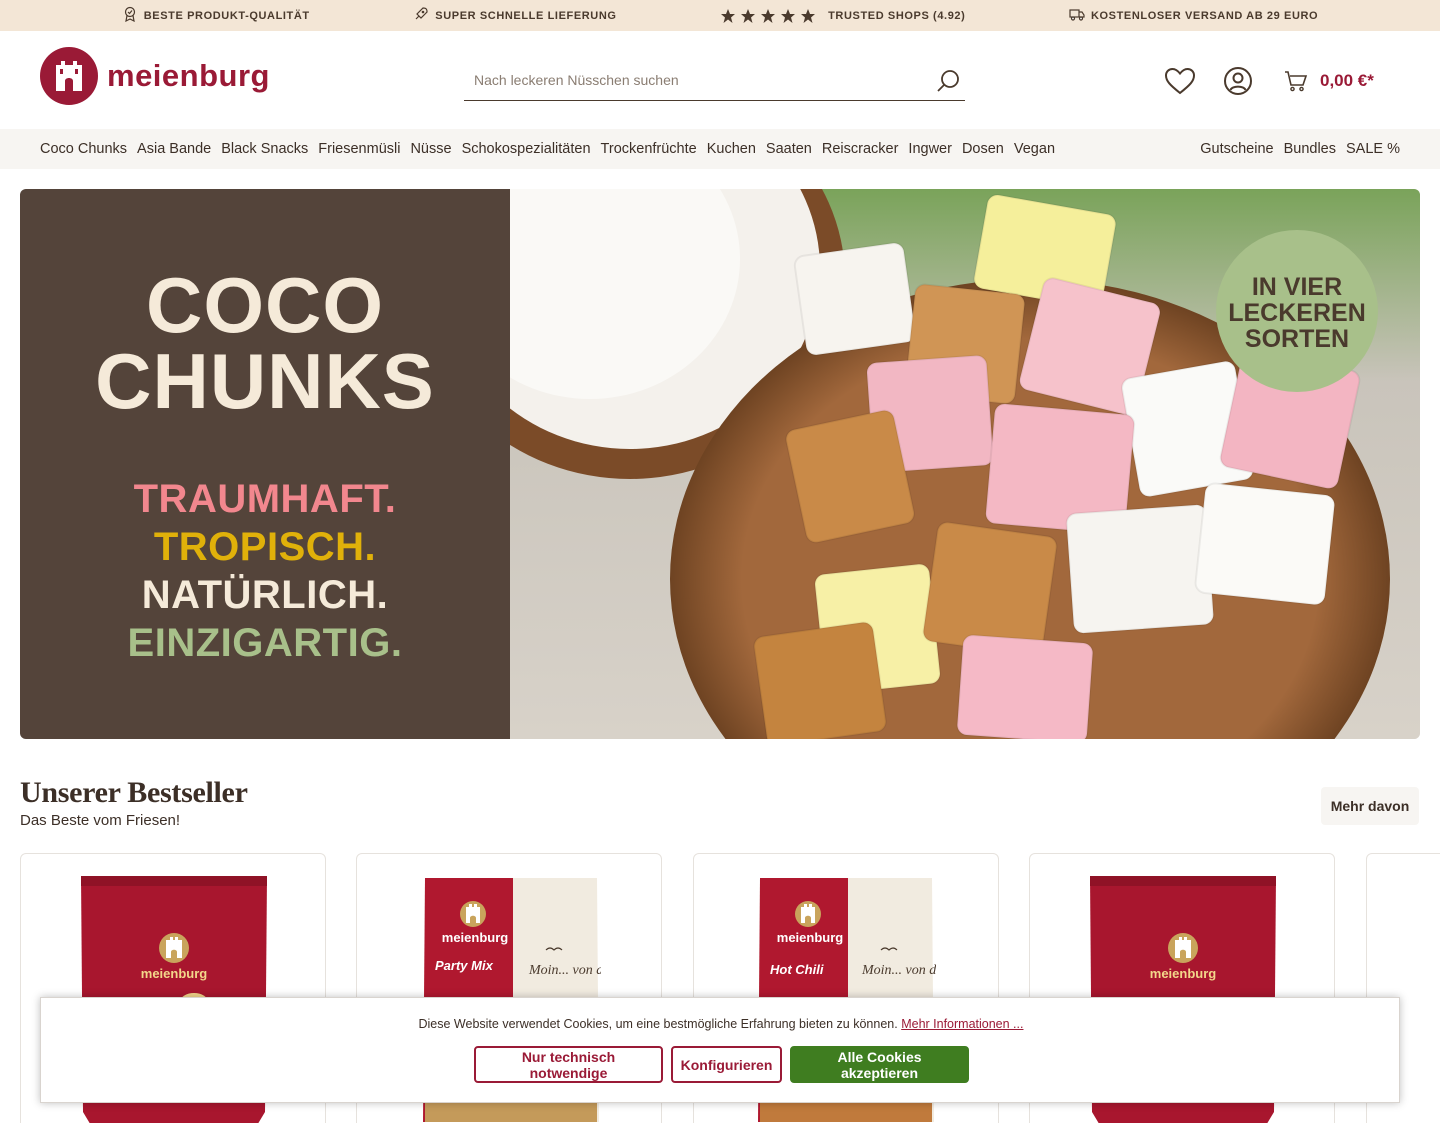 The width and height of the screenshot is (1440, 1123). What do you see at coordinates (134, 792) in the screenshot?
I see `section-title: Unserer Bestseller` at bounding box center [134, 792].